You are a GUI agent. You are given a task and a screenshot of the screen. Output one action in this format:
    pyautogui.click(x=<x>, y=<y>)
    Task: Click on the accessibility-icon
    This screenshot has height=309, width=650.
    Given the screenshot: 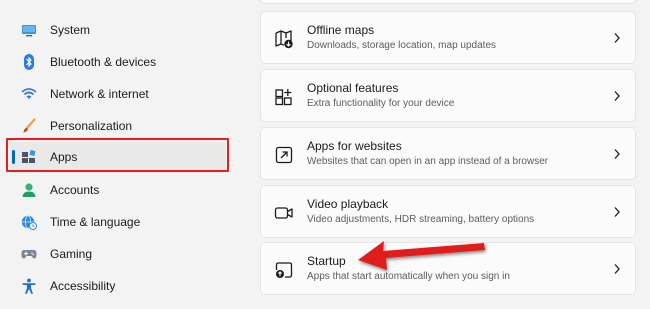 What is the action you would take?
    pyautogui.click(x=29, y=286)
    